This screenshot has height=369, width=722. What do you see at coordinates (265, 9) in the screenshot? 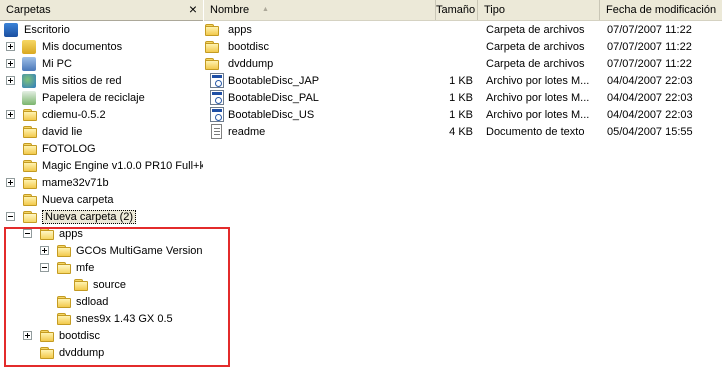
I see `sort-ascending-icon: ▲` at bounding box center [265, 9].